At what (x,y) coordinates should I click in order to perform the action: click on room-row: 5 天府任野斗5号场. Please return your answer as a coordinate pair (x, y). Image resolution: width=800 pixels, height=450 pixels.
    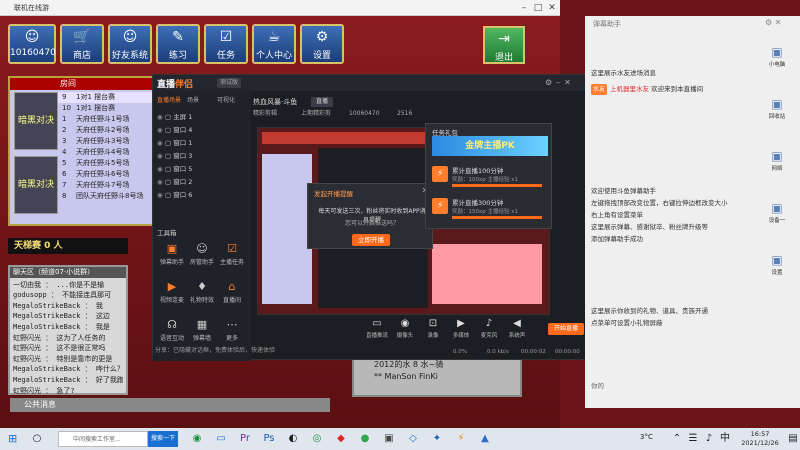
    Looking at the image, I should click on (106, 163).